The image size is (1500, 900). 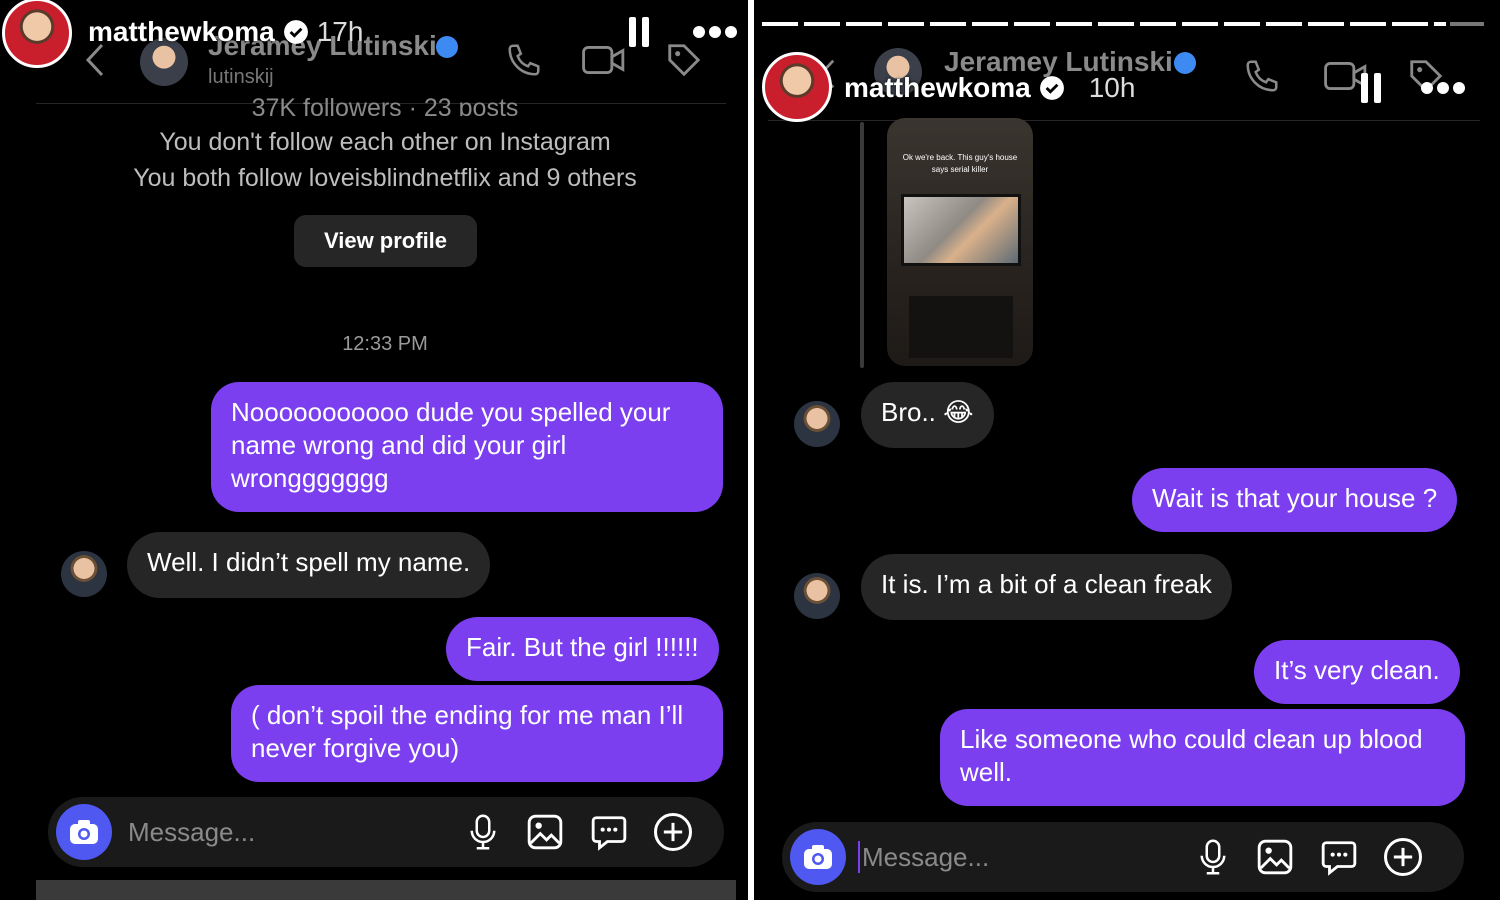 What do you see at coordinates (385, 241) in the screenshot?
I see `view-profile-button: View profile` at bounding box center [385, 241].